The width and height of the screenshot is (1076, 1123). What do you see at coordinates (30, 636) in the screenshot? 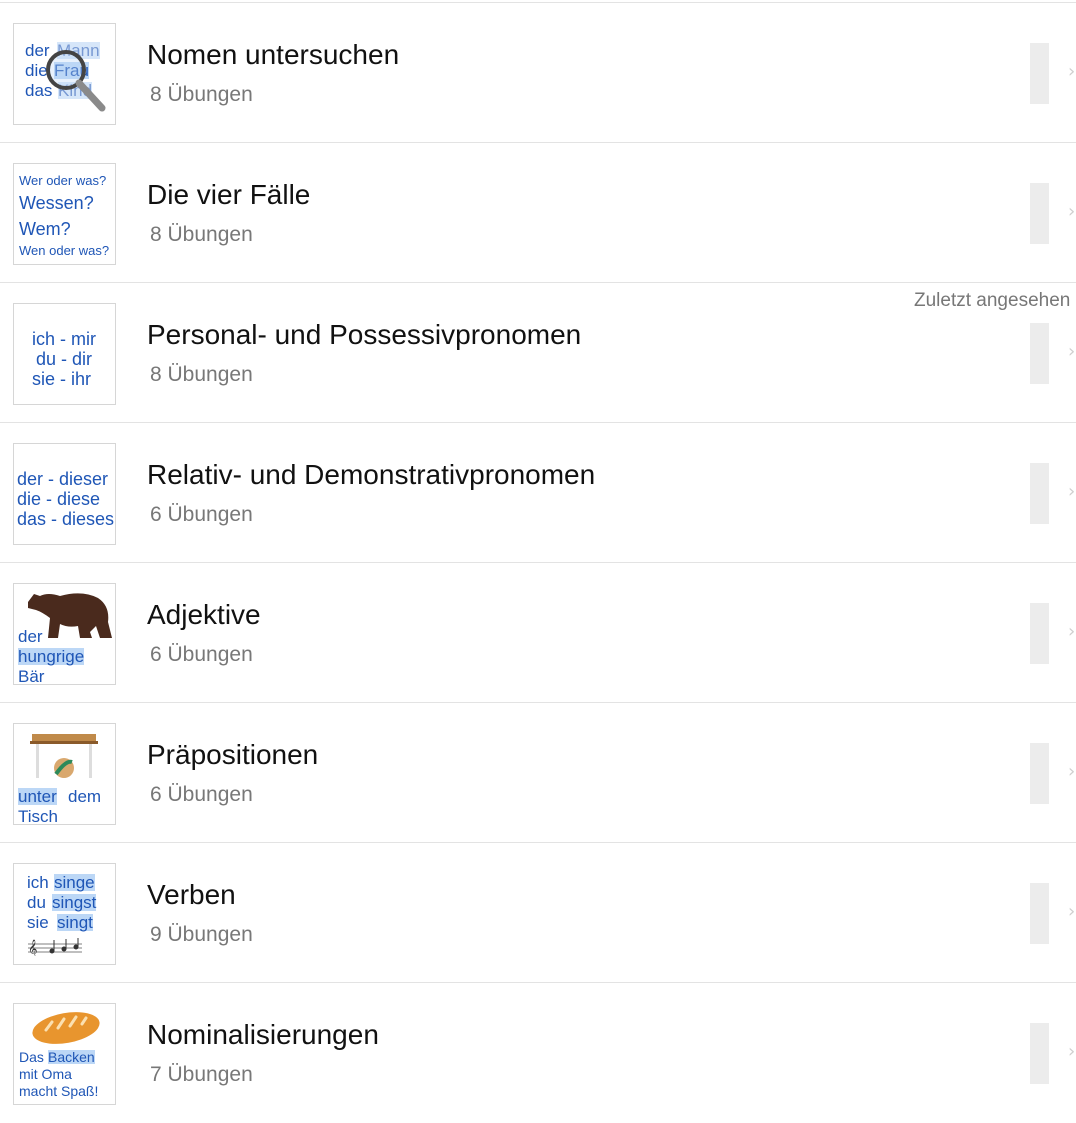
I see `thumb-text: der` at bounding box center [30, 636].